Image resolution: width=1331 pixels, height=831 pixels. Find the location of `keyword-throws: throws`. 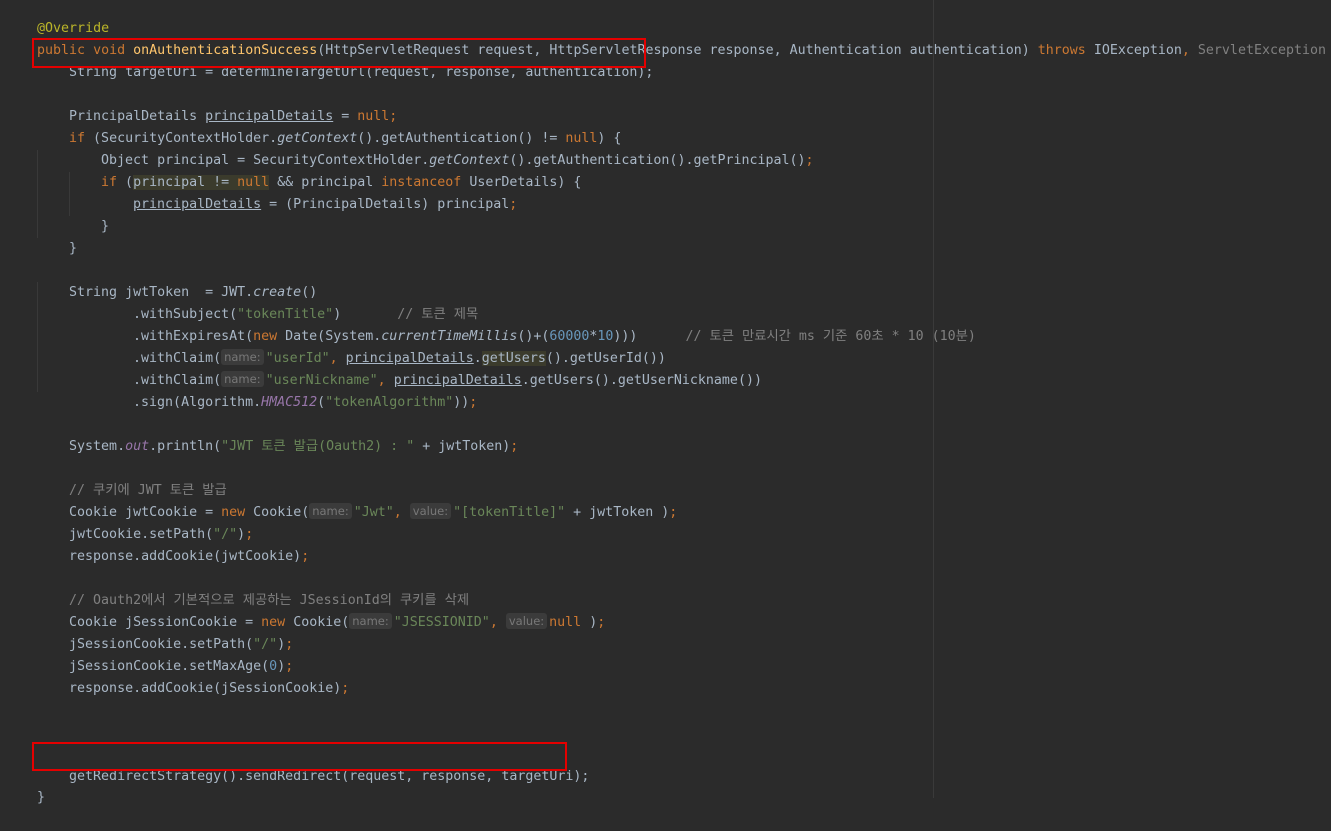

keyword-throws: throws is located at coordinates (1061, 50).